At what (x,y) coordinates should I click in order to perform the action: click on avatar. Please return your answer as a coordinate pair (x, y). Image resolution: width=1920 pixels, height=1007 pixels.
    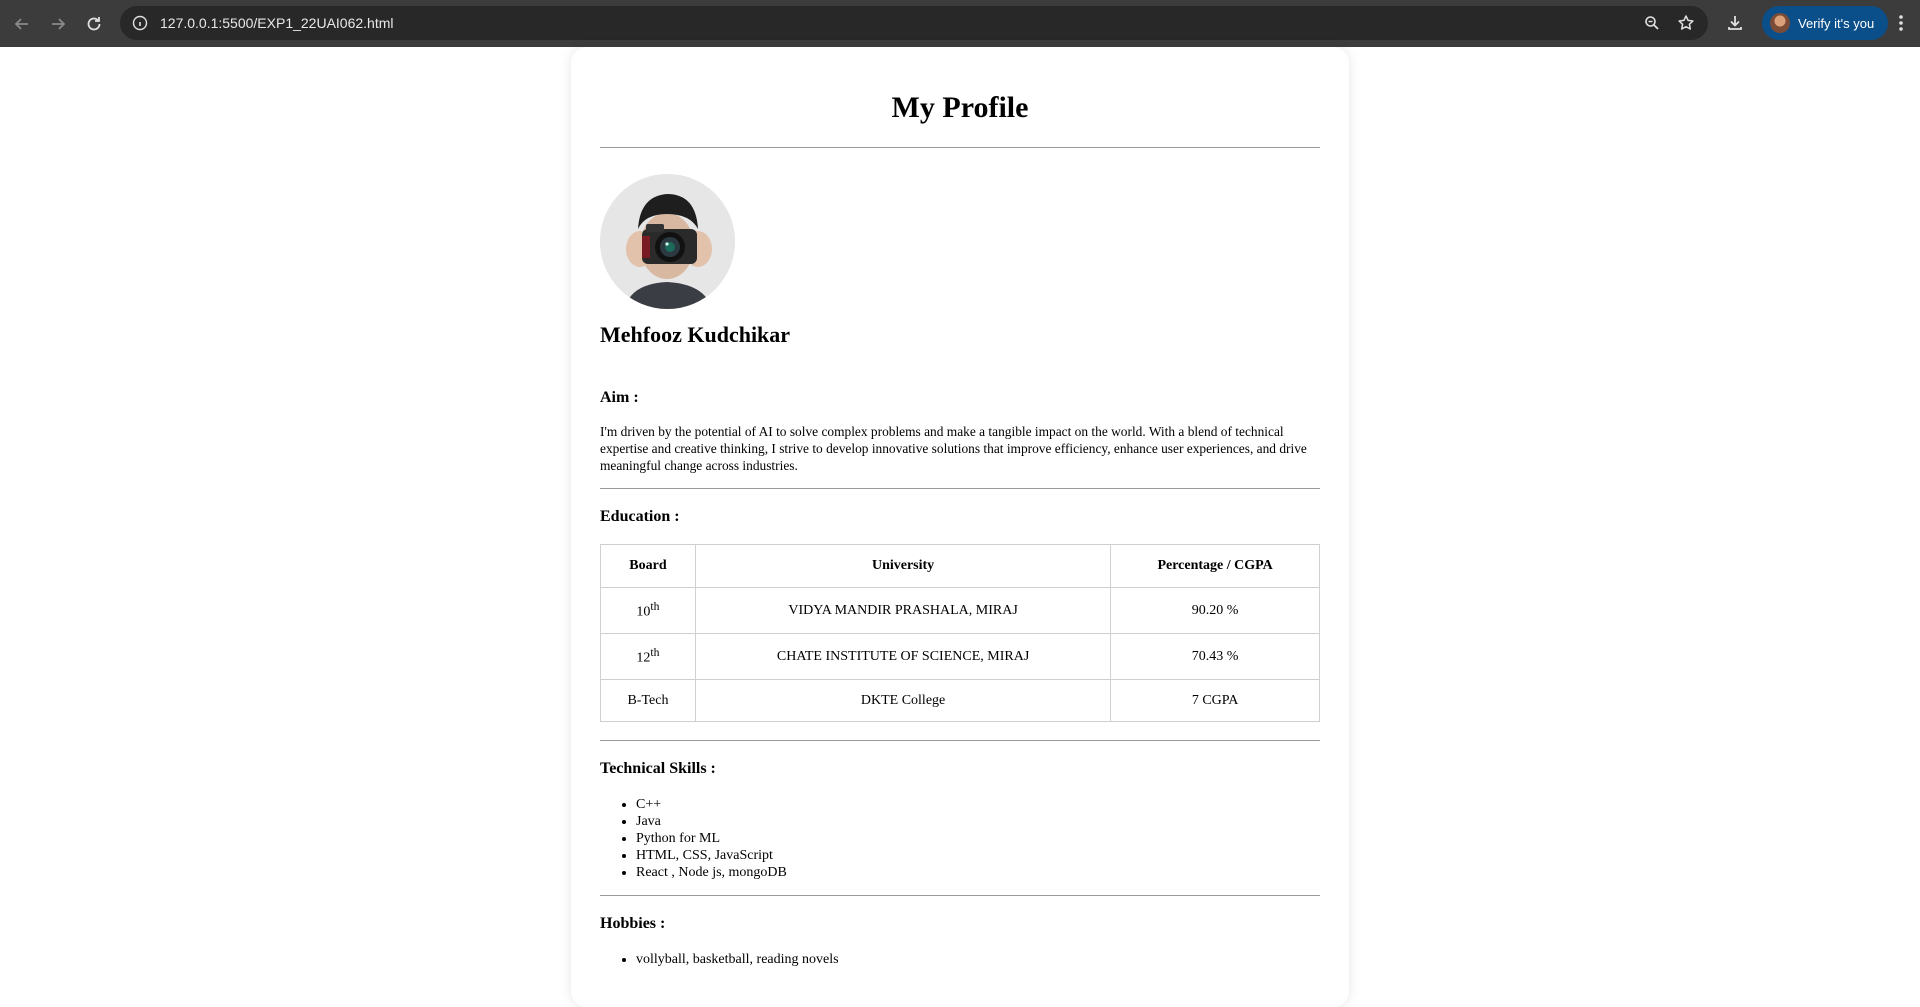
    Looking at the image, I should click on (1780, 23).